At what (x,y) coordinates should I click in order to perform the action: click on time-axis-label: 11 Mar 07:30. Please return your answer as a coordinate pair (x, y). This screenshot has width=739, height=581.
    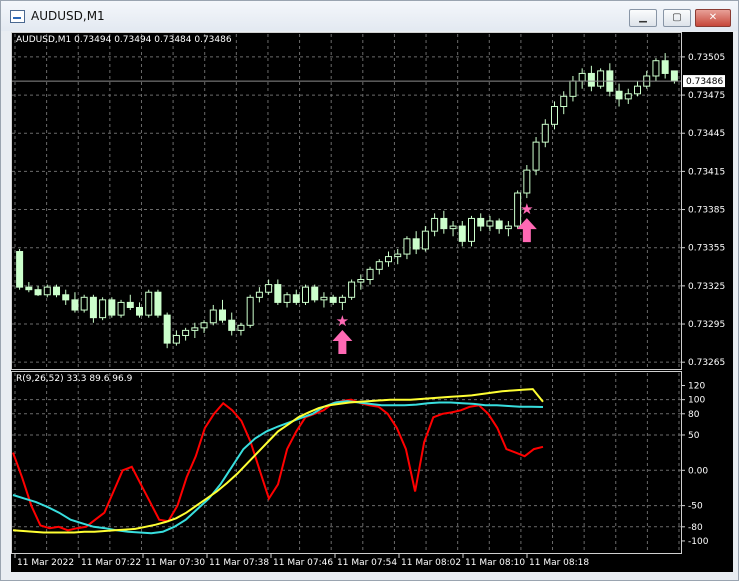
    Looking at the image, I should click on (175, 563).